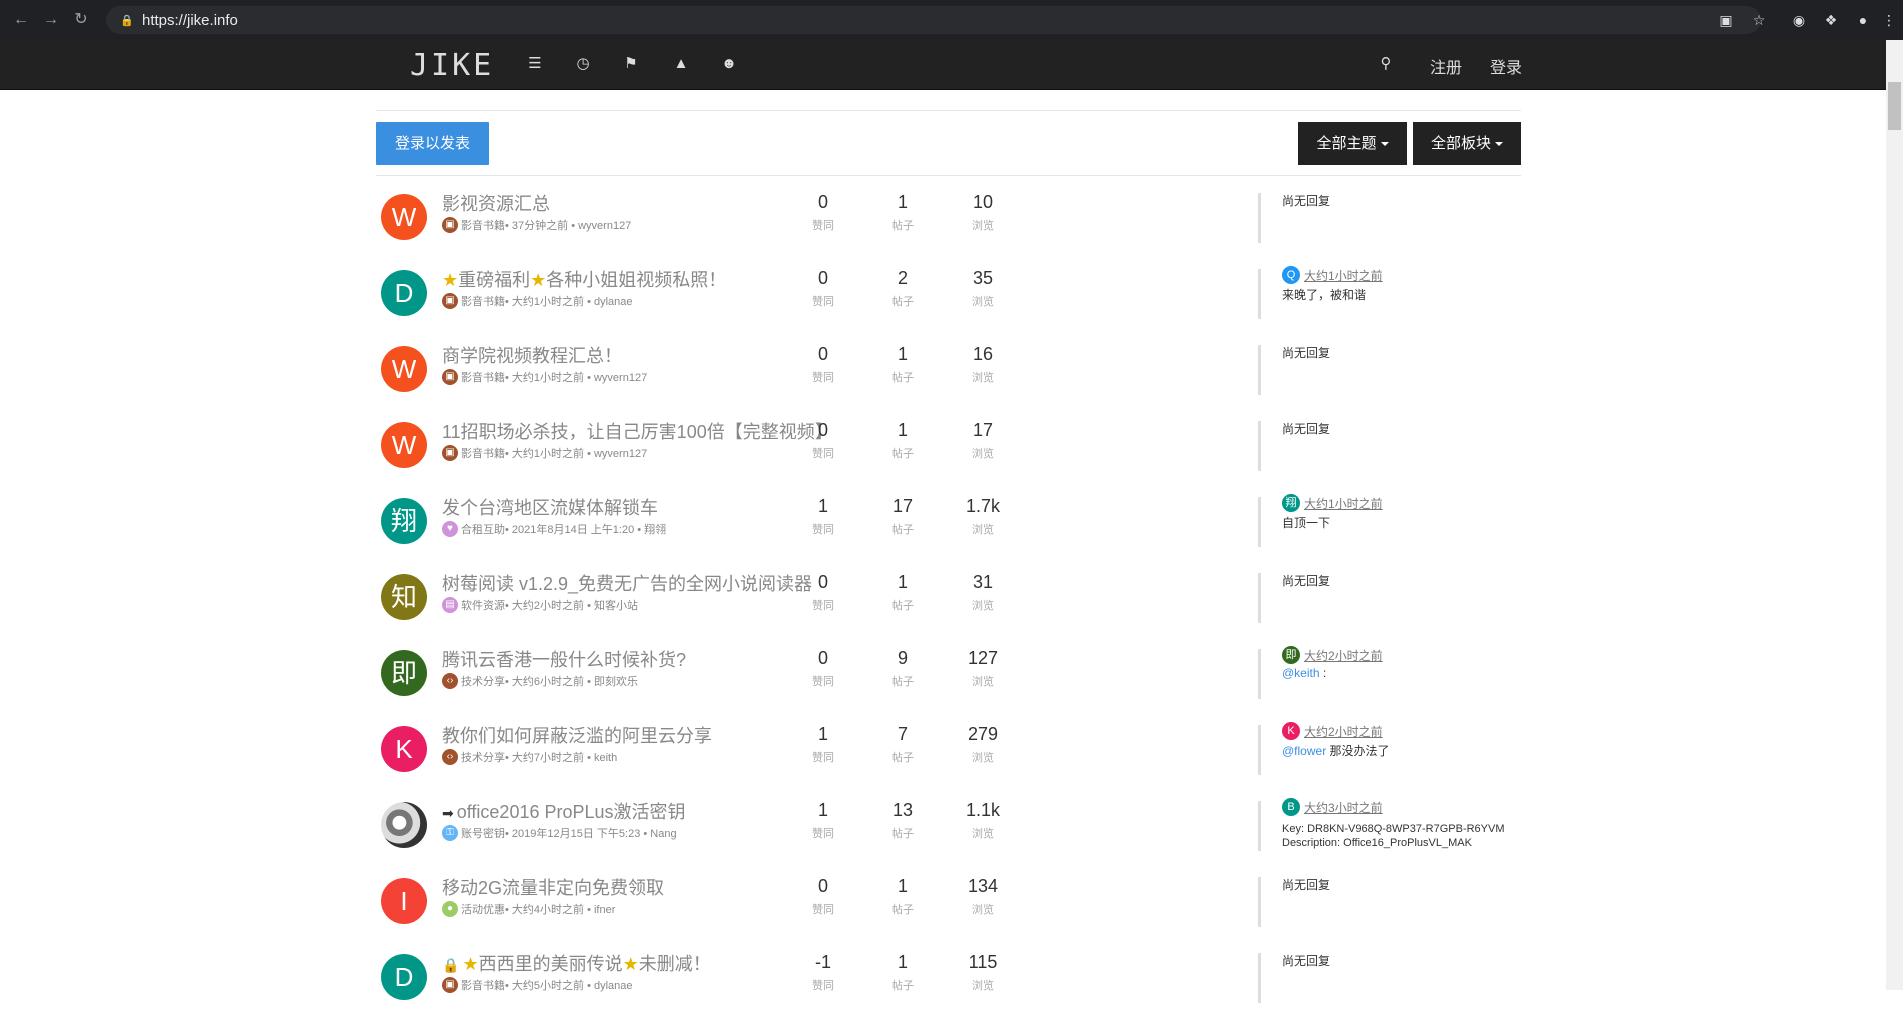  I want to click on user-avatar: 即, so click(404, 673).